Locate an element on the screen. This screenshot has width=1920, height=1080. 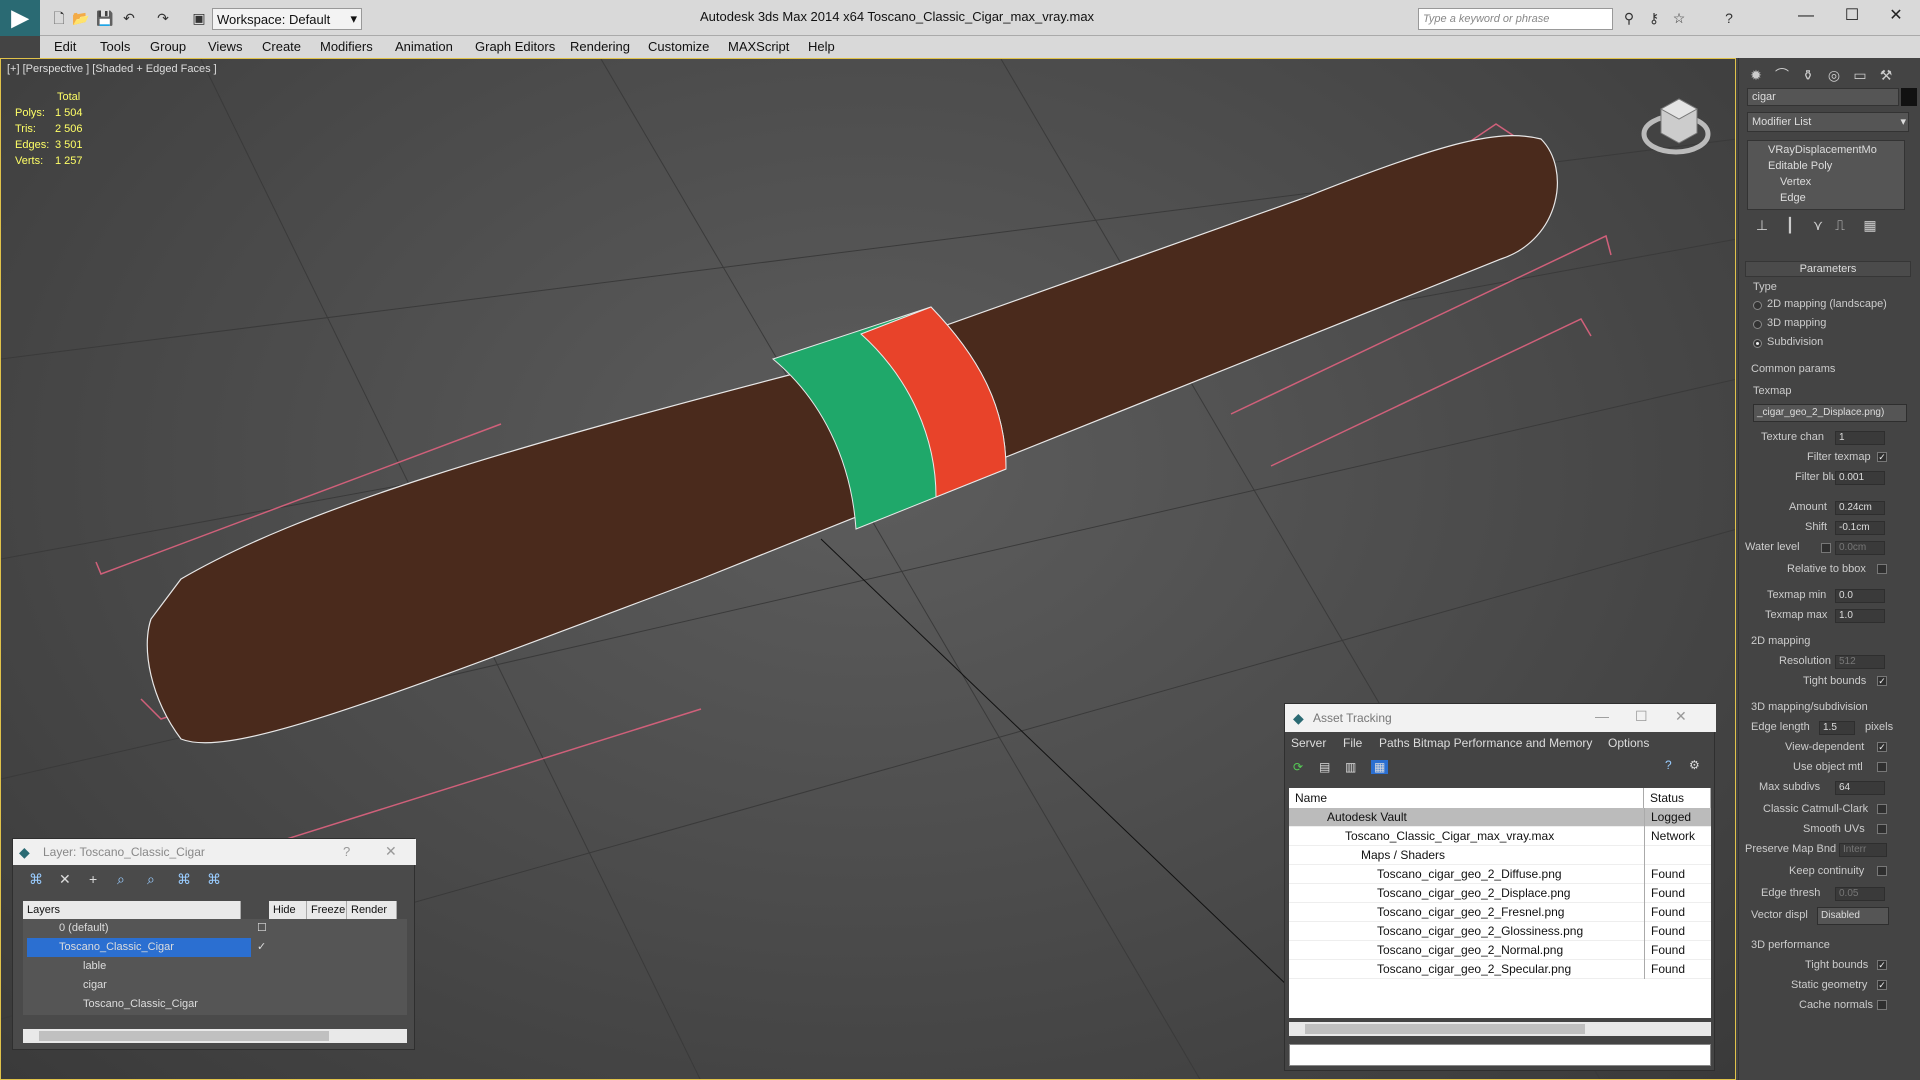
texture-chan-spinner: 1 is located at coordinates (1860, 438).